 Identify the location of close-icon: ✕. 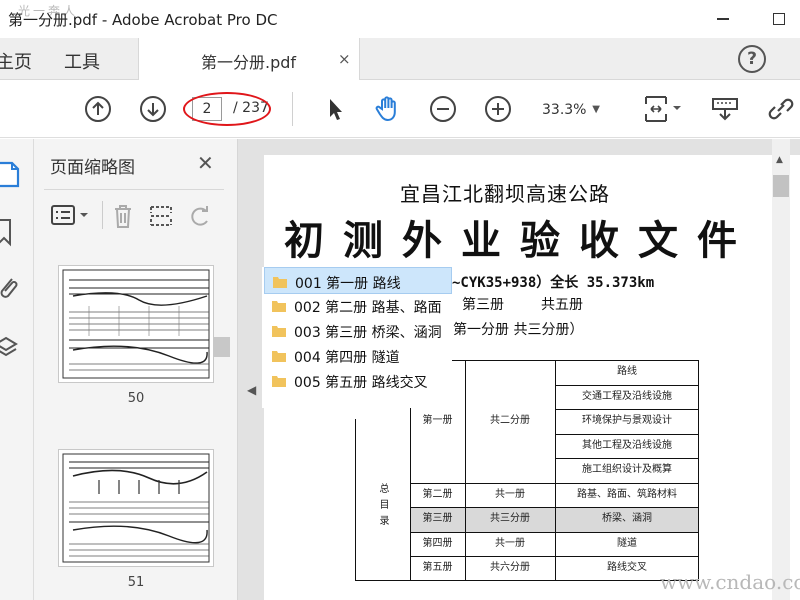
(205, 163).